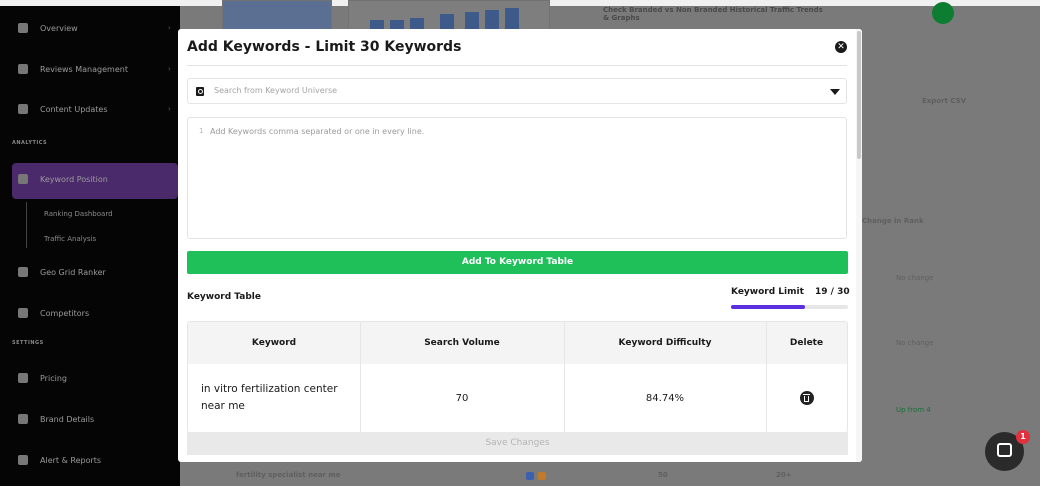 This screenshot has width=1040, height=486. I want to click on sidebar-subitem-ranking: Ranking Dashboard, so click(78, 214).